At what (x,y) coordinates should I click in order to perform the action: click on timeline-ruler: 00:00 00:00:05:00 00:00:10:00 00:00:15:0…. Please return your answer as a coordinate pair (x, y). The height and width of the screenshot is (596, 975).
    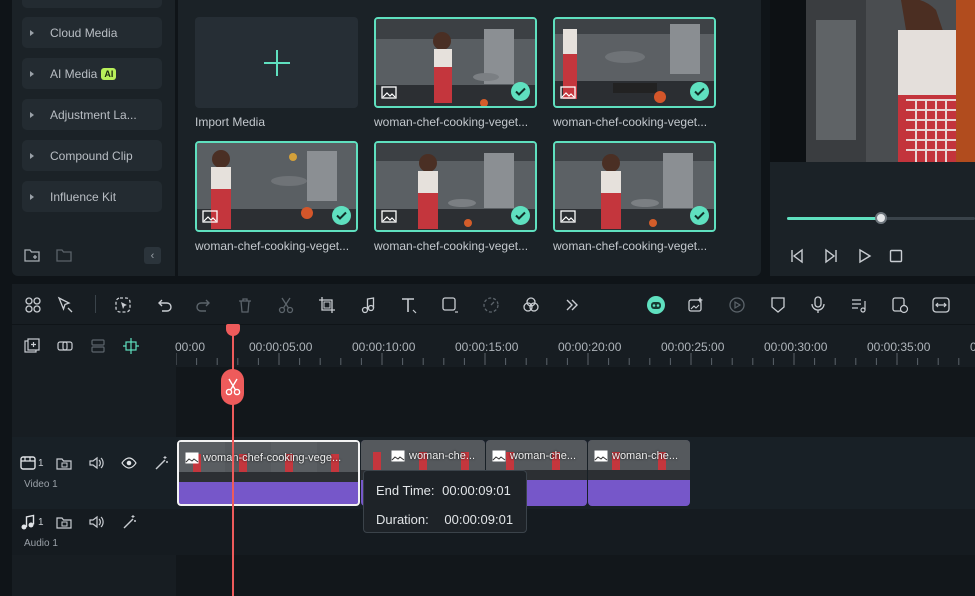
    Looking at the image, I should click on (575, 346).